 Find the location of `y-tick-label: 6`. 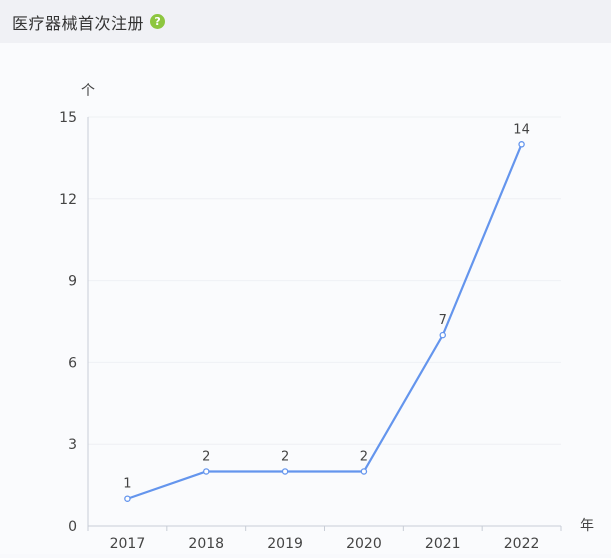

y-tick-label: 6 is located at coordinates (72, 363).